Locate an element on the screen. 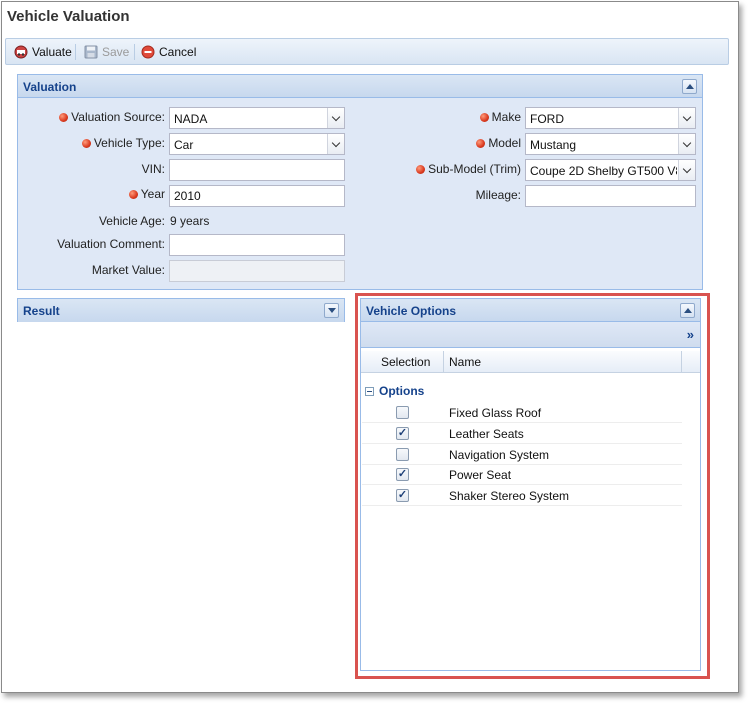 The height and width of the screenshot is (709, 751). year-label: Year is located at coordinates (146, 194).